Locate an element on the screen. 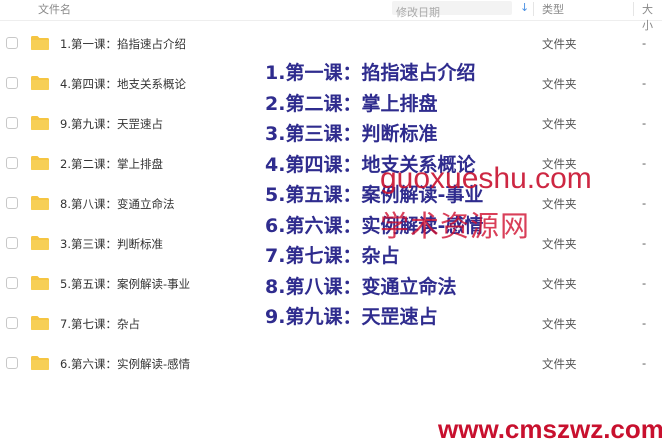 The image size is (662, 446). file-name: 8.第八课：变通立命法 is located at coordinates (117, 204).